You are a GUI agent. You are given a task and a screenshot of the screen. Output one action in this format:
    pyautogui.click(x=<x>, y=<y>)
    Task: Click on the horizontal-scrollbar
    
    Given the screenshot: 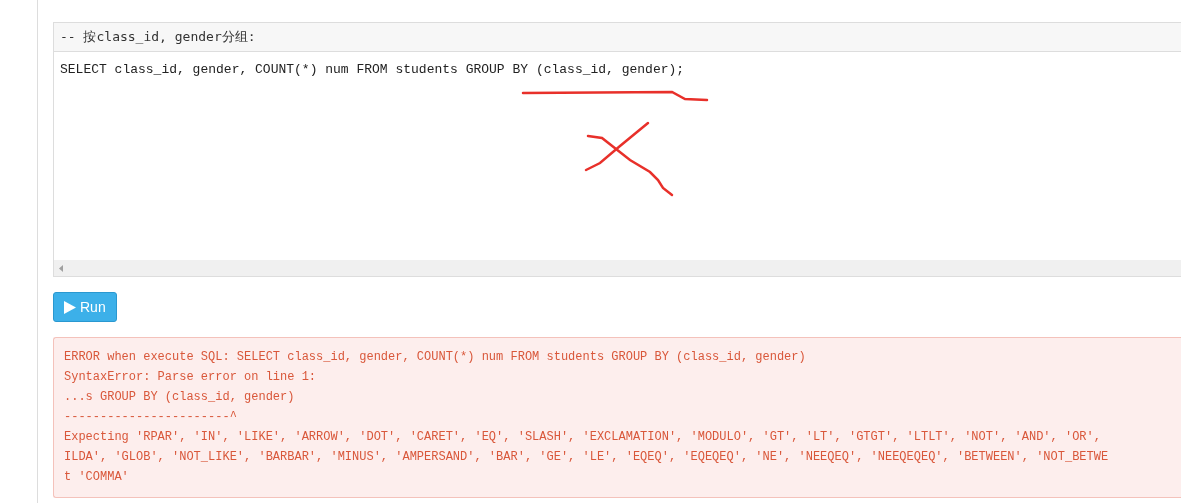 What is the action you would take?
    pyautogui.click(x=617, y=268)
    